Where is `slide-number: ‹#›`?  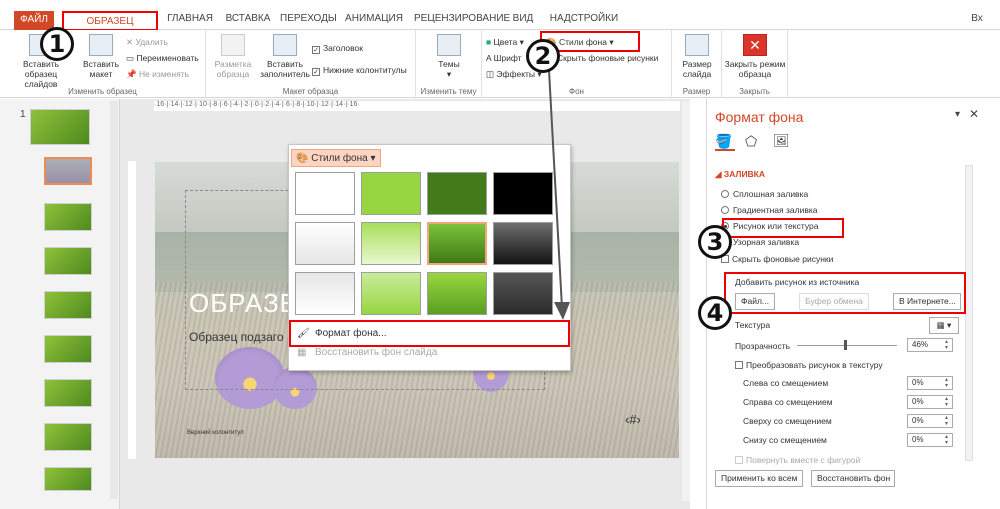 slide-number: ‹#› is located at coordinates (633, 419).